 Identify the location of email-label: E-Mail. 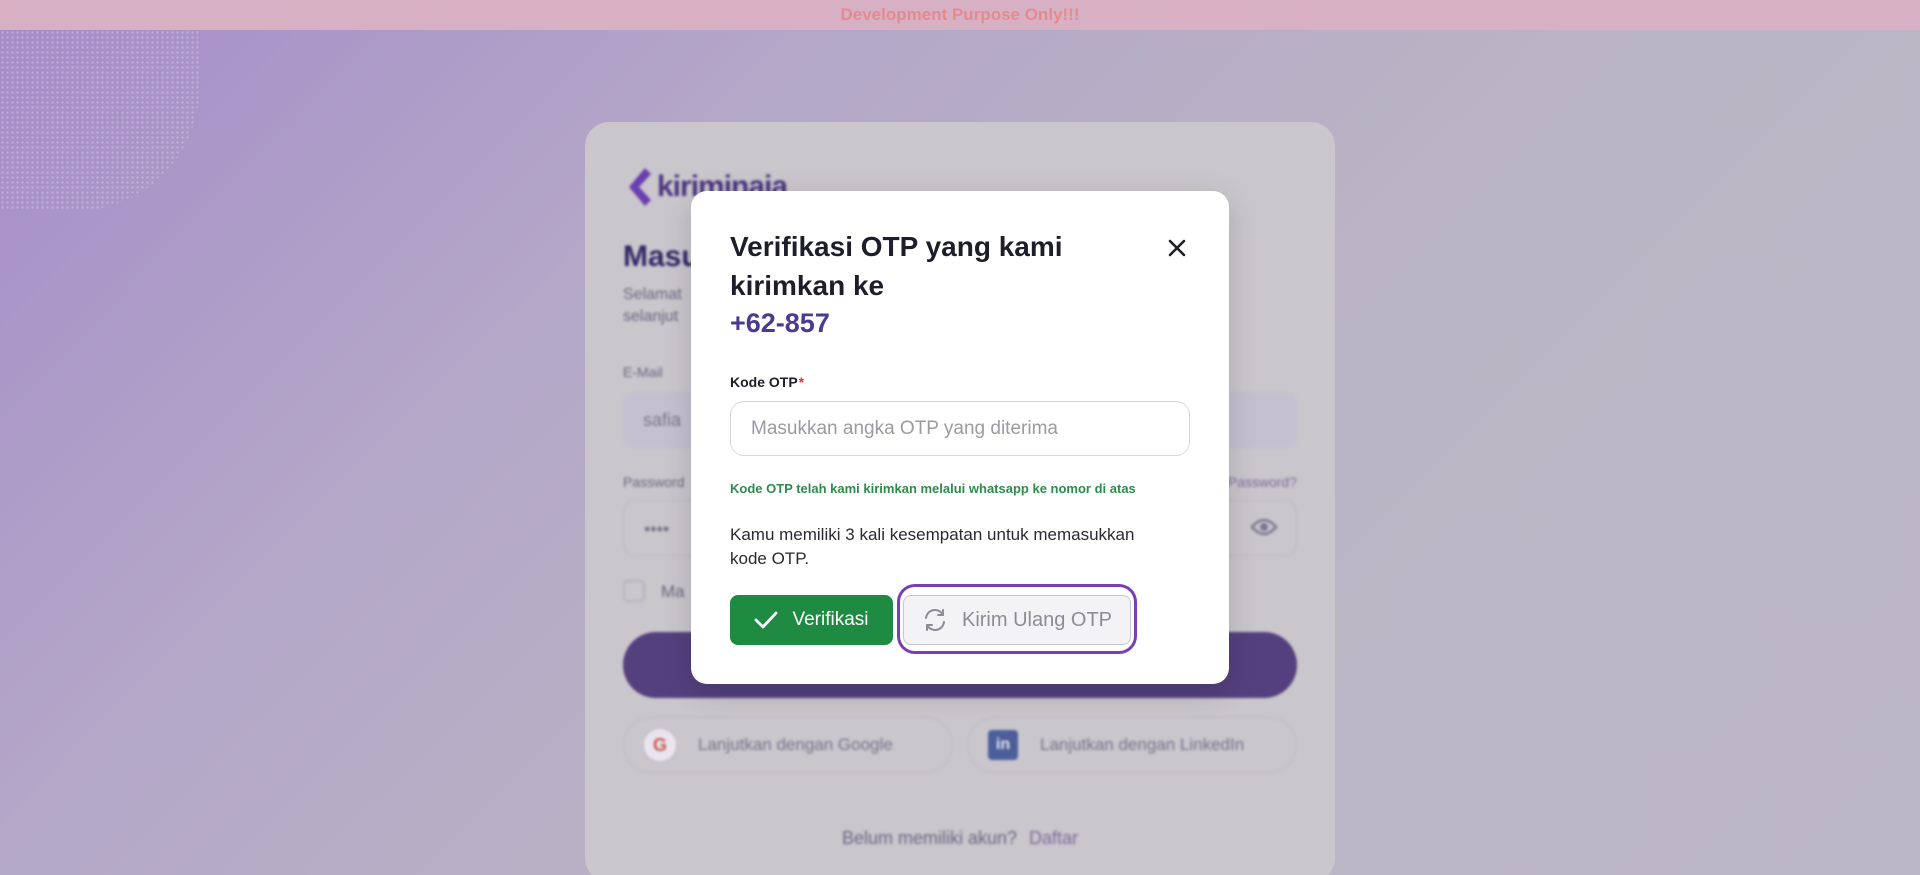
(643, 372).